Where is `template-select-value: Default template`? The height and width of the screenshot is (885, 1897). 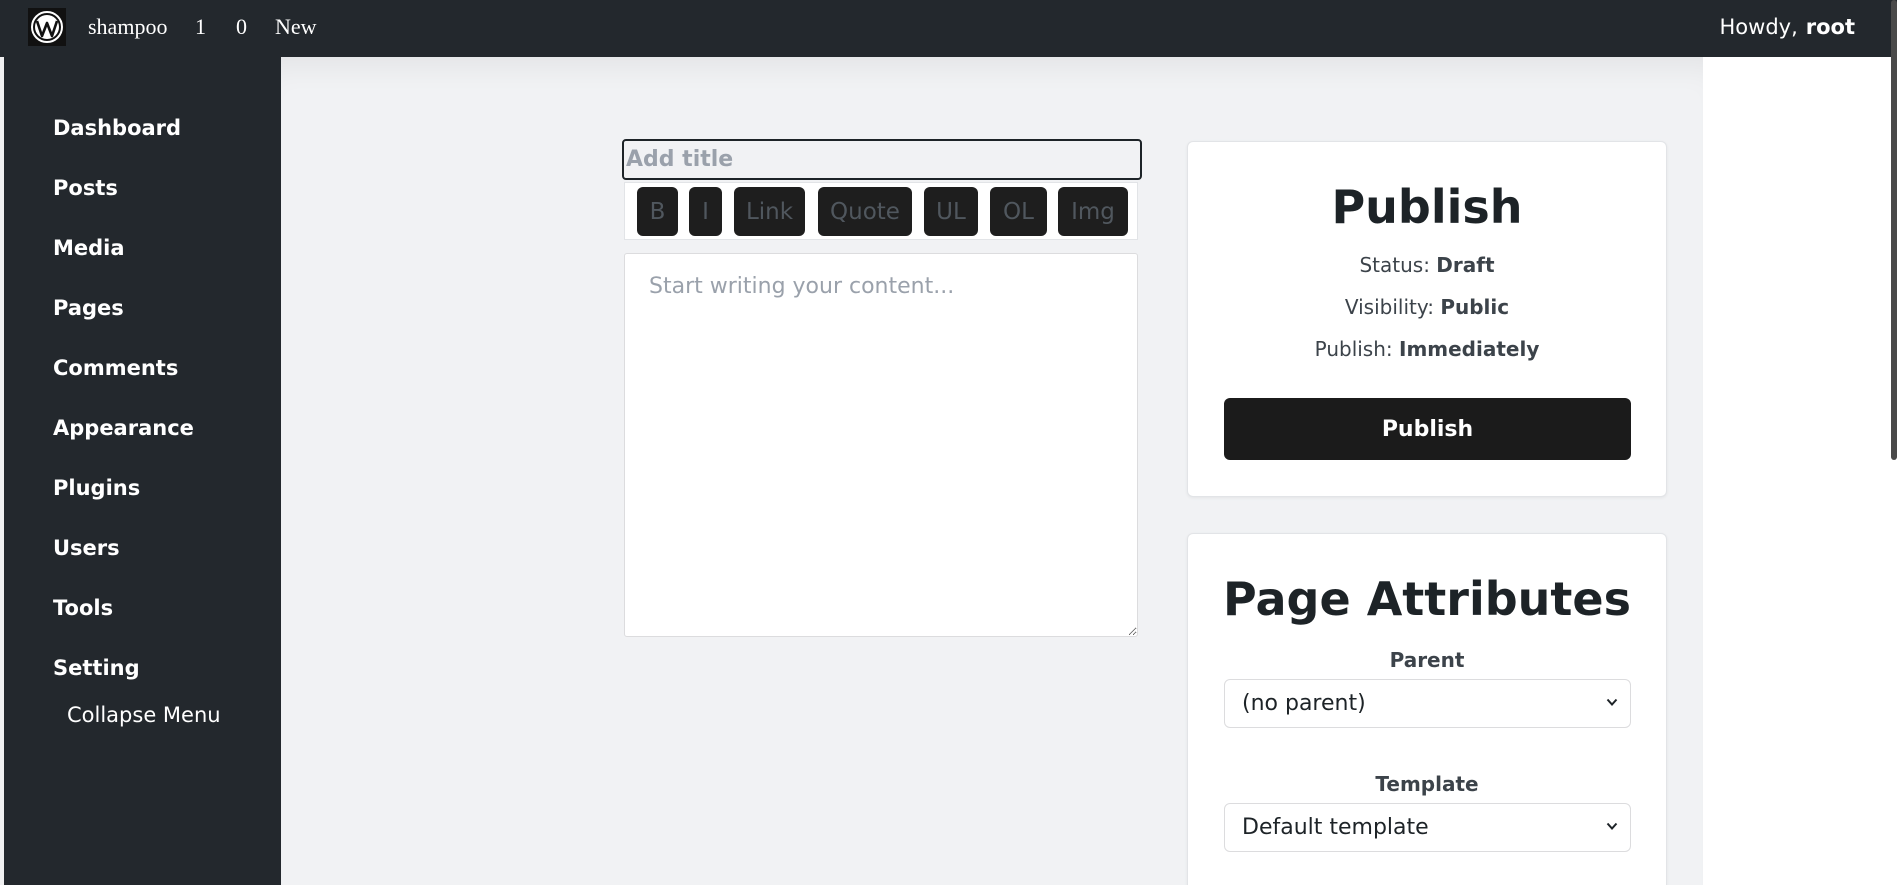
template-select-value: Default template is located at coordinates (1335, 827).